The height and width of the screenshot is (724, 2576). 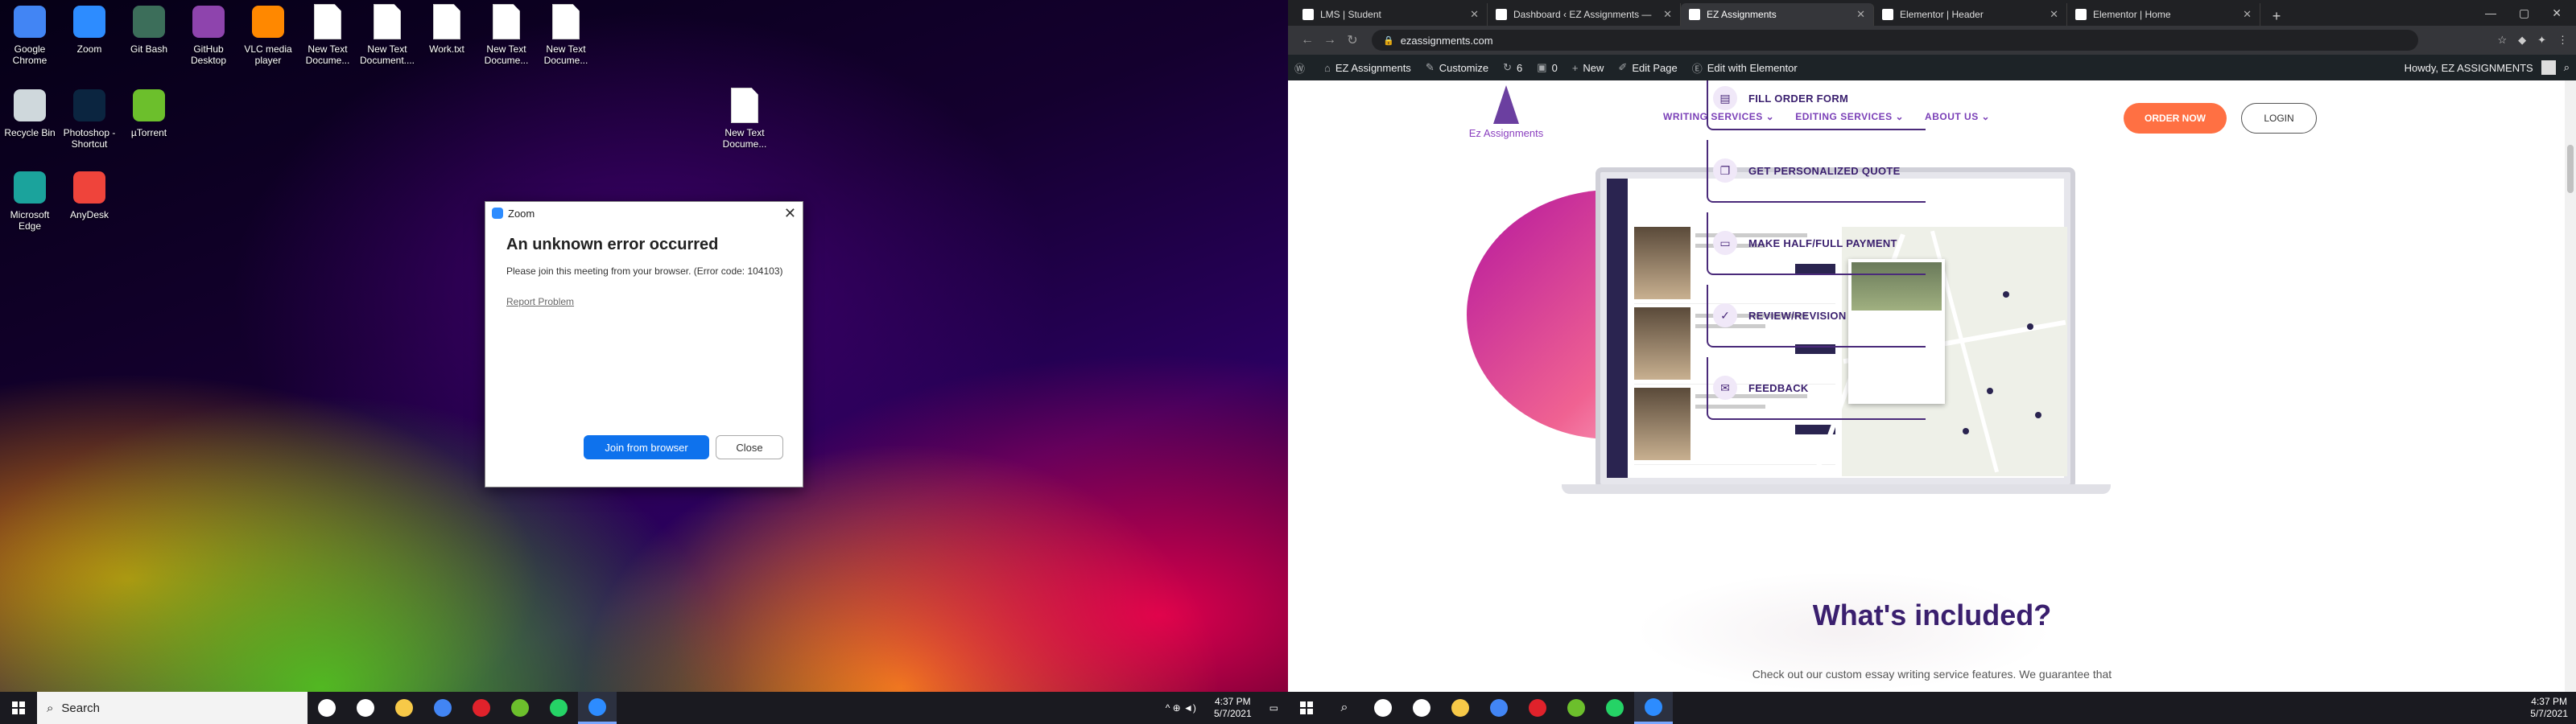 What do you see at coordinates (149, 49) in the screenshot?
I see `desktop-icon-label: Git Bash` at bounding box center [149, 49].